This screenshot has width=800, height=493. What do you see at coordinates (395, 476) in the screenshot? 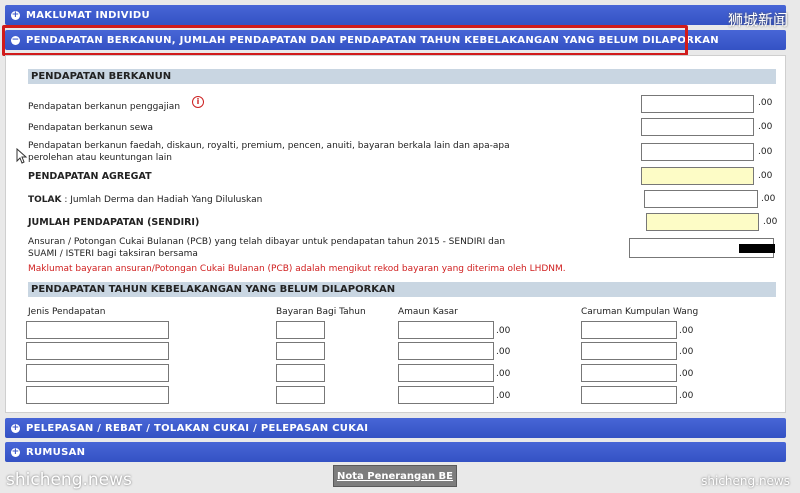
I see `nota-penerangan-button: Nota Penerangan BE` at bounding box center [395, 476].